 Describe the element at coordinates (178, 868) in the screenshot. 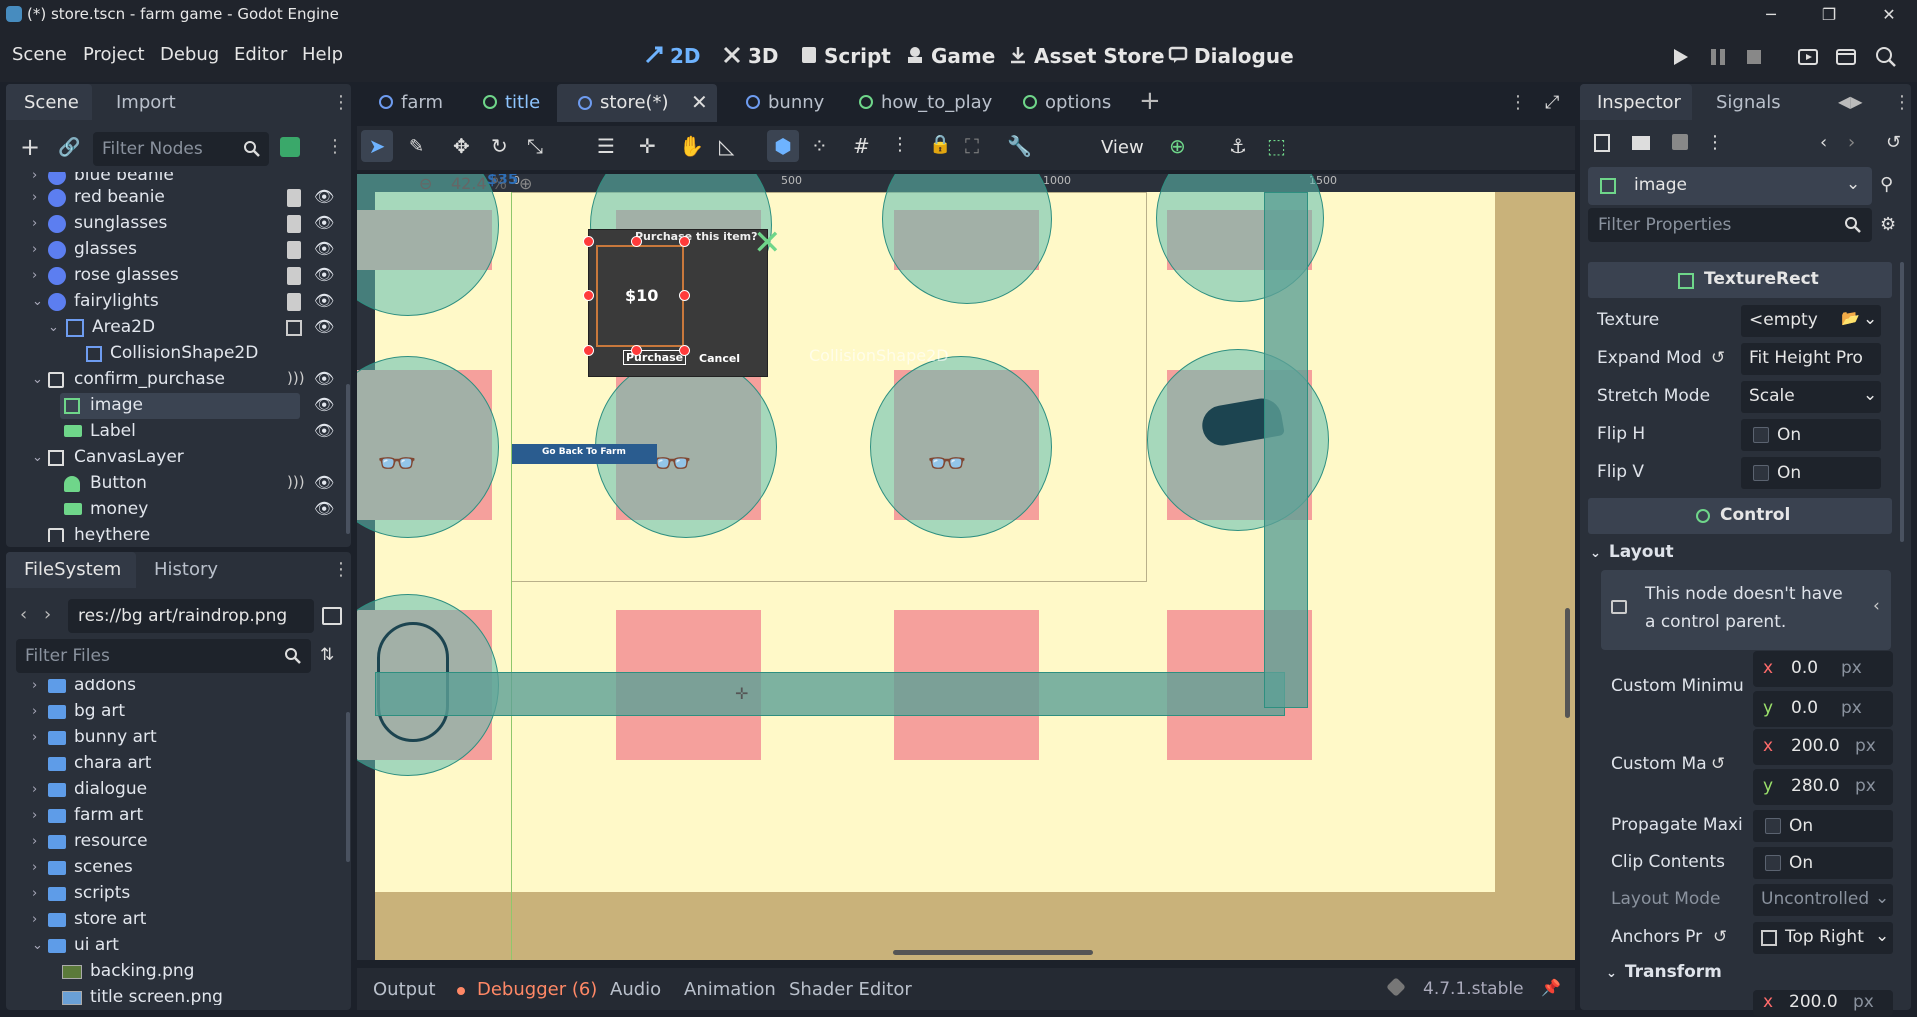

I see `fs-item-scenes: › scenes` at that location.